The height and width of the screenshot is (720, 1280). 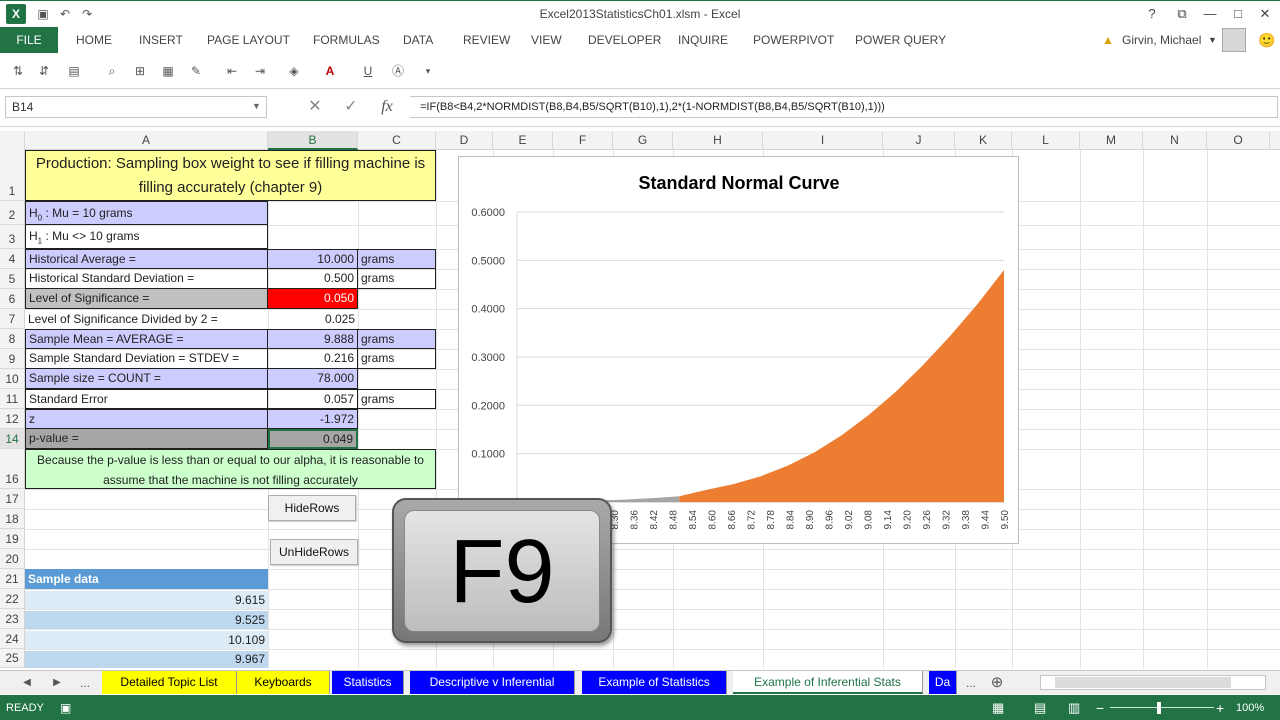 I want to click on macro-record-icon: ▣, so click(x=65, y=708).